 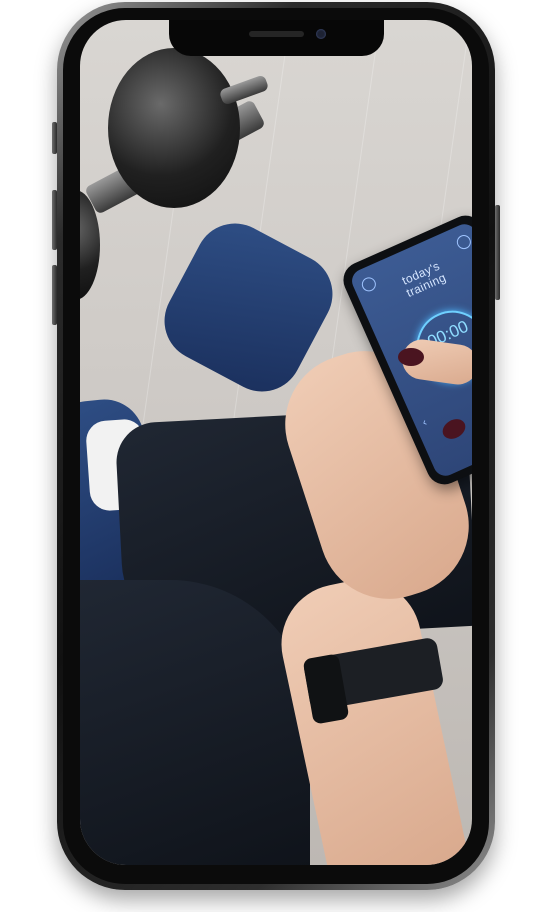 What do you see at coordinates (497, 252) in the screenshot?
I see `side-button-right` at bounding box center [497, 252].